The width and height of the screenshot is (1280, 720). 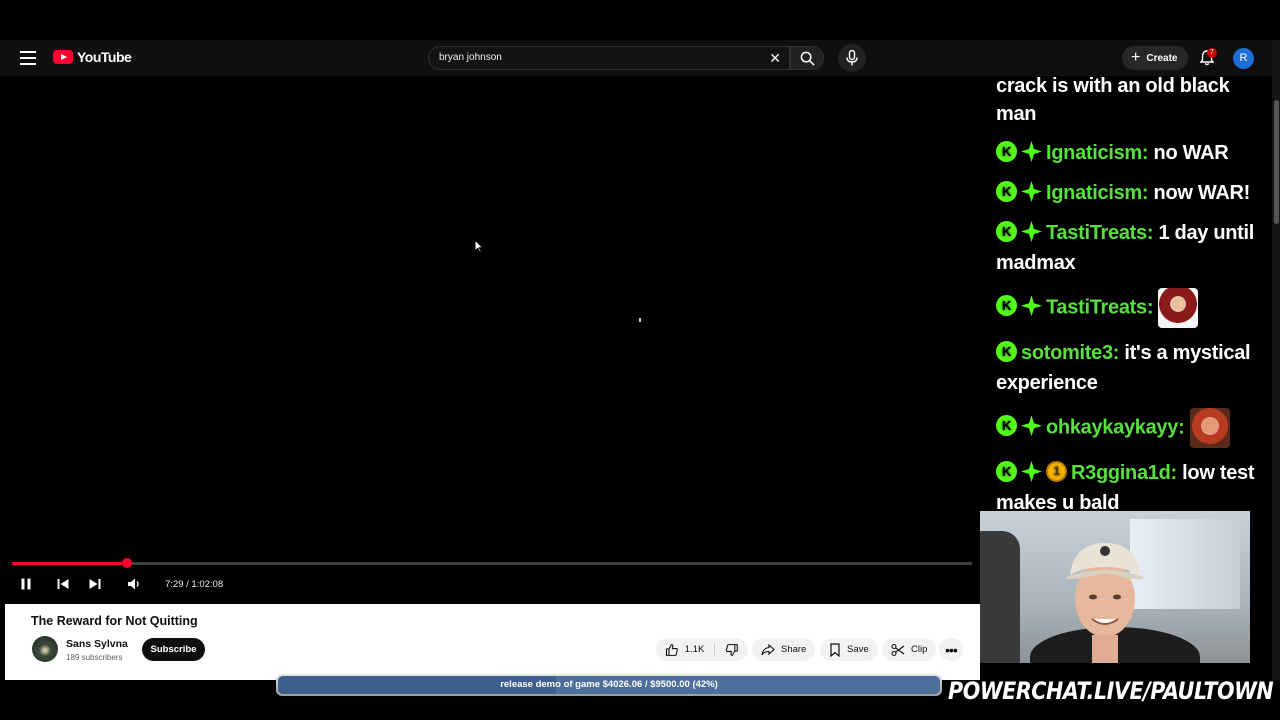 I want to click on chat-message: Ignaticism: no WAR, so click(x=1131, y=153).